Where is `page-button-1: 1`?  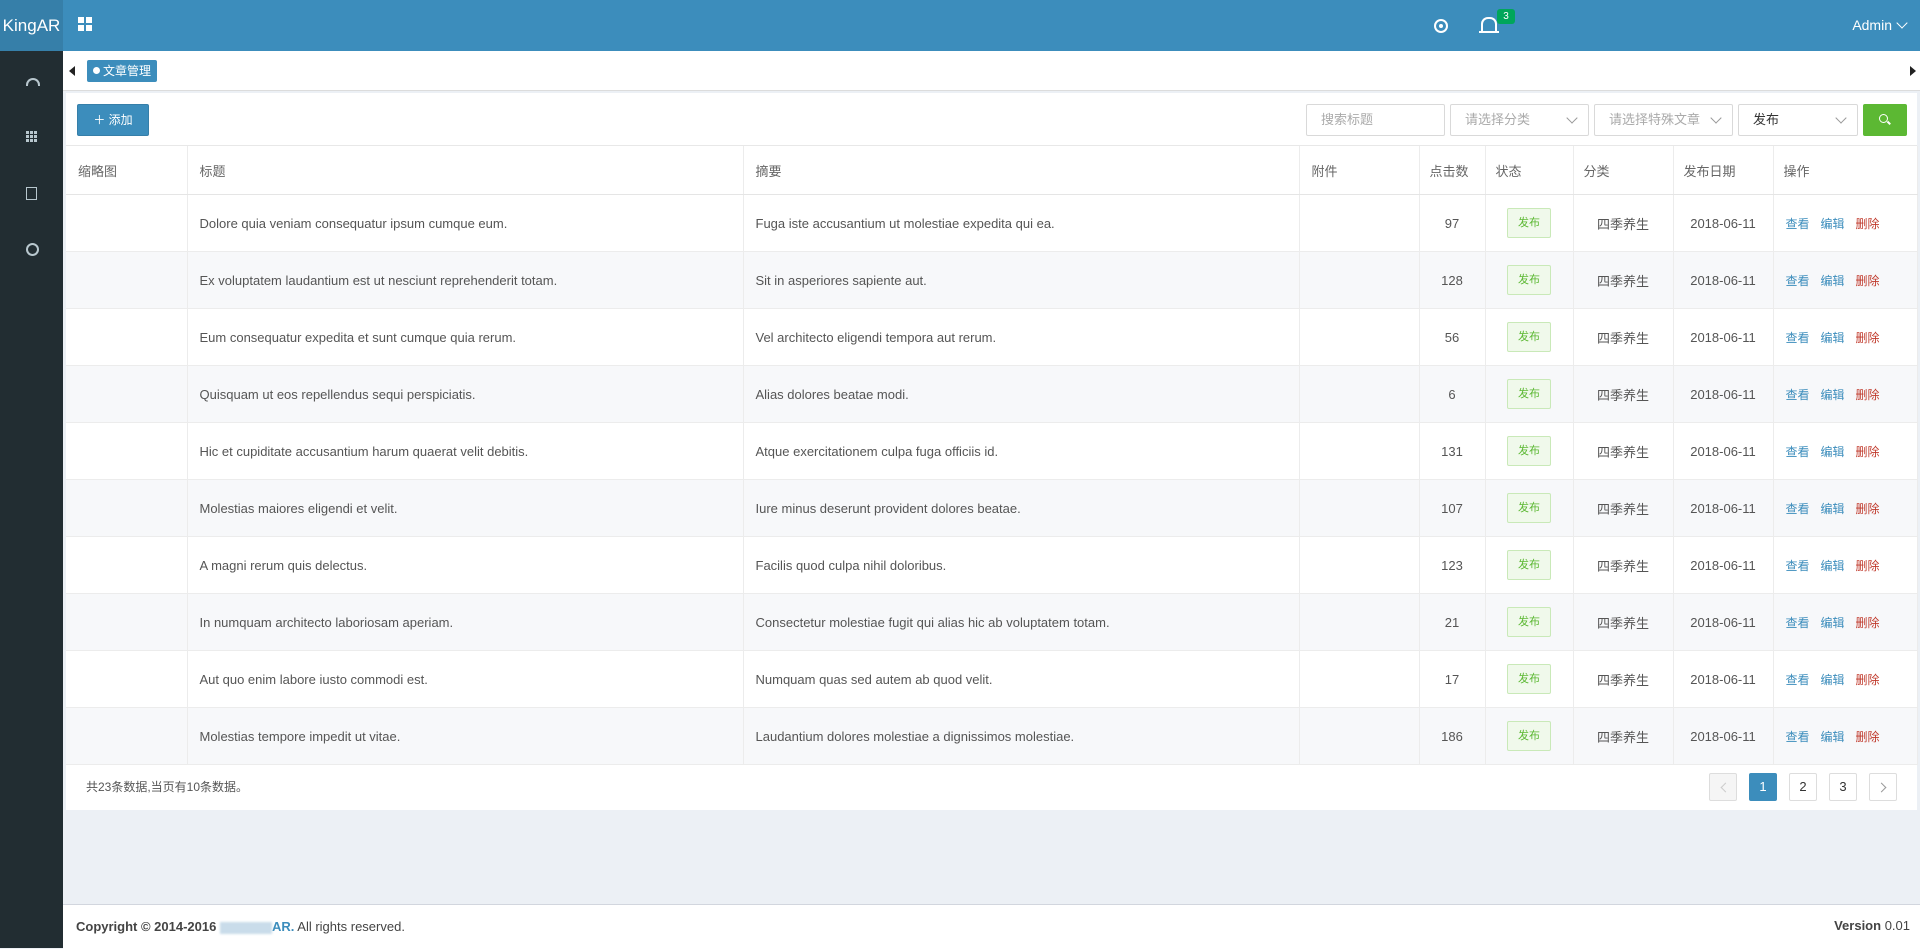
page-button-1: 1 is located at coordinates (1763, 787).